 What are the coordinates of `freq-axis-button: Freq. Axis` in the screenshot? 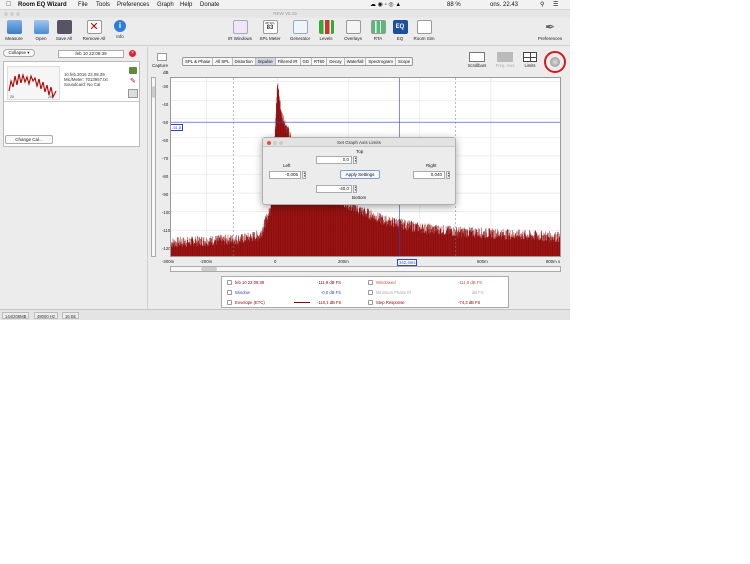 It's located at (505, 60).